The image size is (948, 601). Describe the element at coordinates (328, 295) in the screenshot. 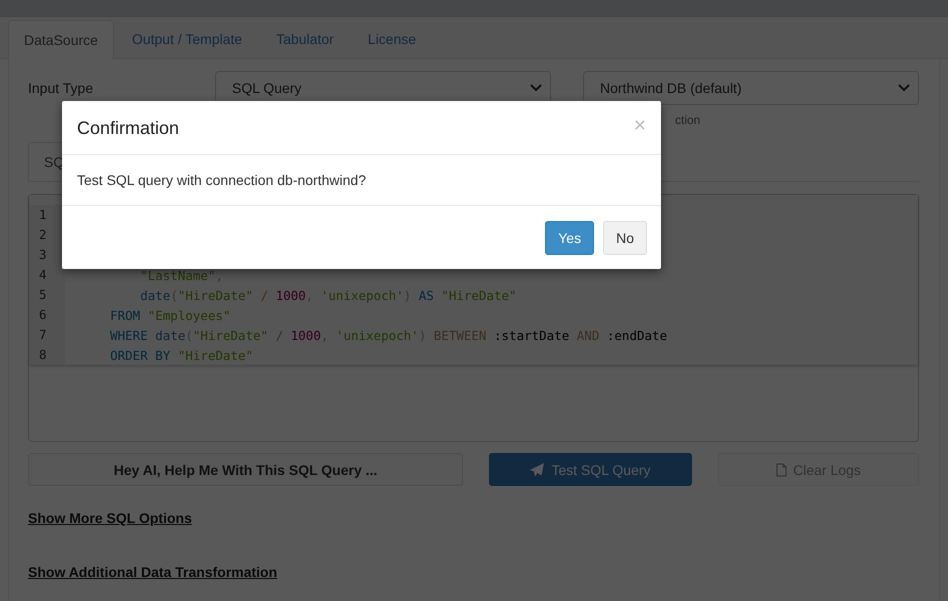

I see `code-line: date("HireDate" / 1000, 'unixepoch') AS "HireDate"` at that location.